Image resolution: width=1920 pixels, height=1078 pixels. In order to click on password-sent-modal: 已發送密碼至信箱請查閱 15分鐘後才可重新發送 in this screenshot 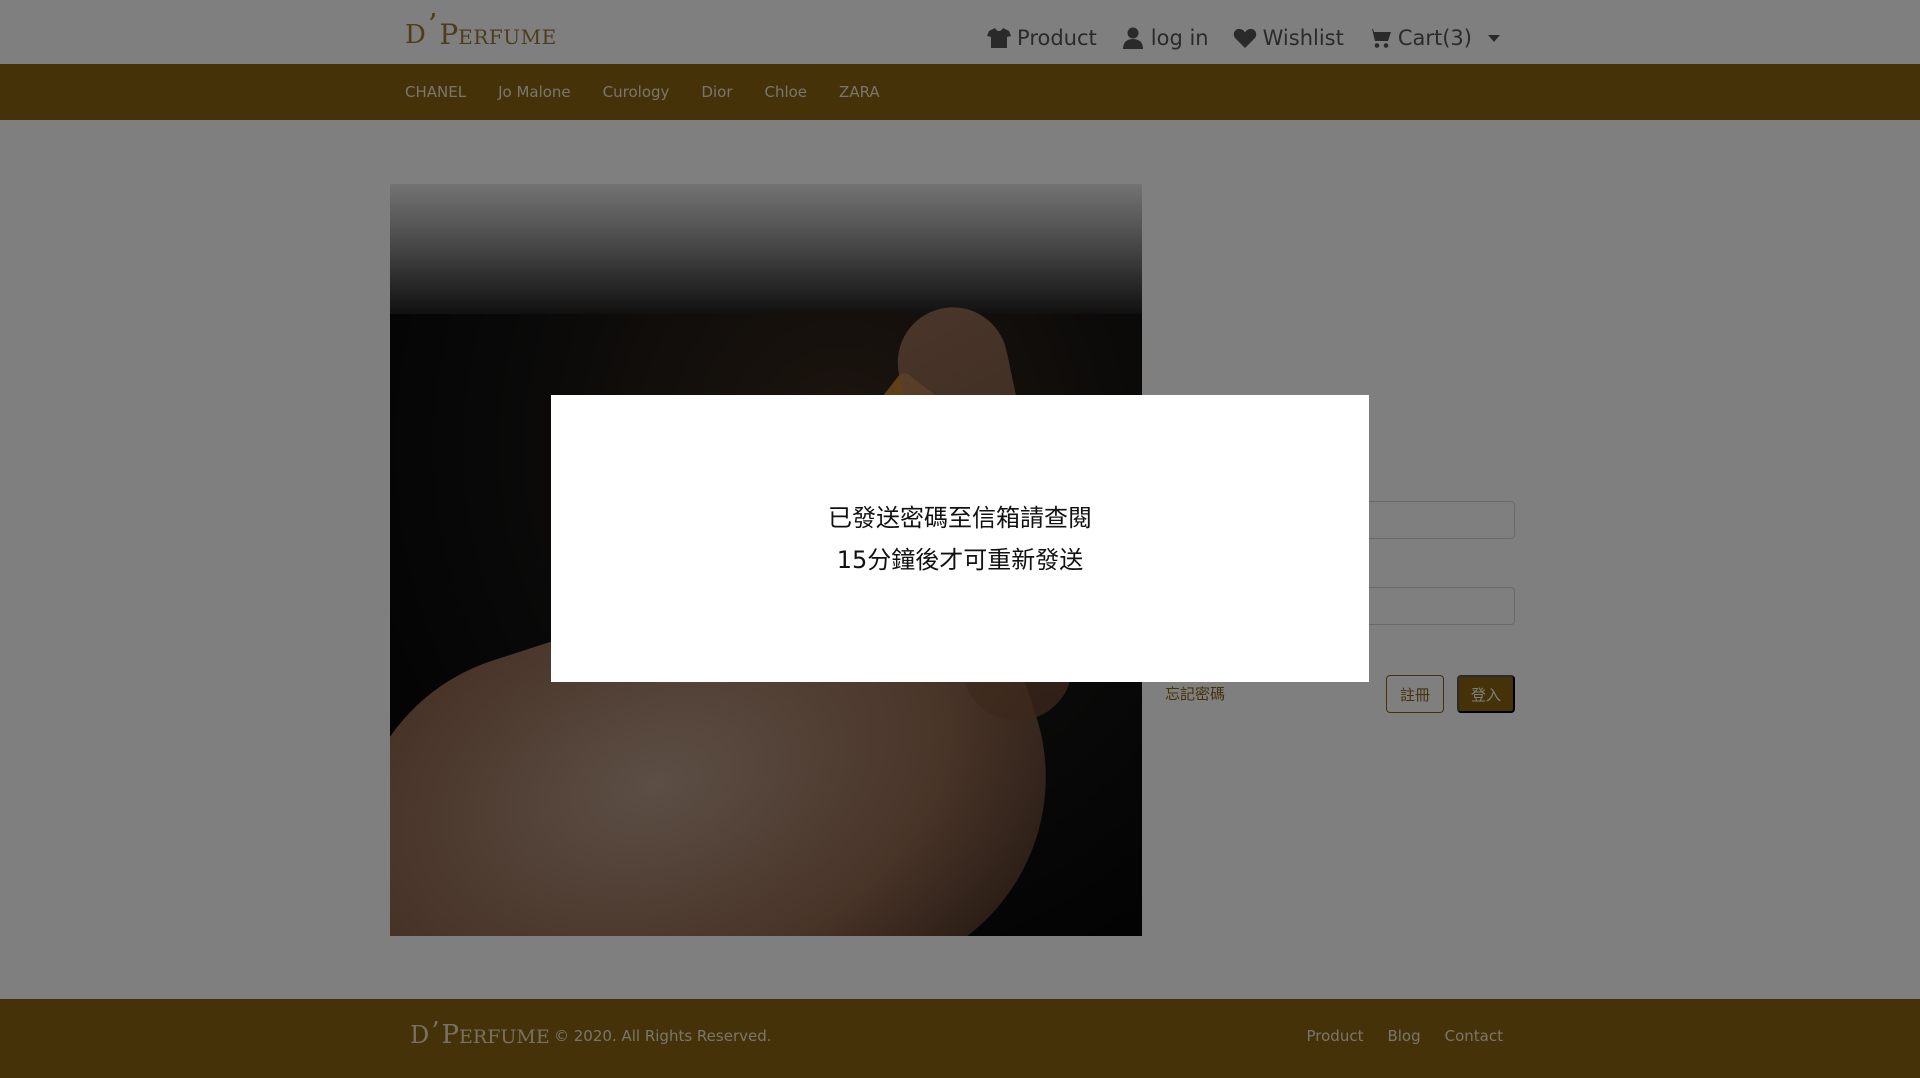, I will do `click(960, 538)`.